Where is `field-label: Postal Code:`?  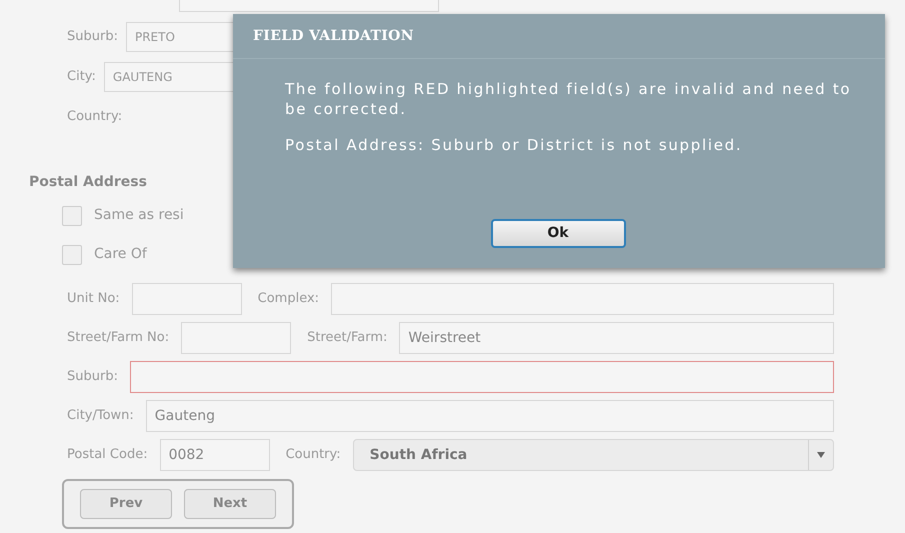 field-label: Postal Code: is located at coordinates (107, 455).